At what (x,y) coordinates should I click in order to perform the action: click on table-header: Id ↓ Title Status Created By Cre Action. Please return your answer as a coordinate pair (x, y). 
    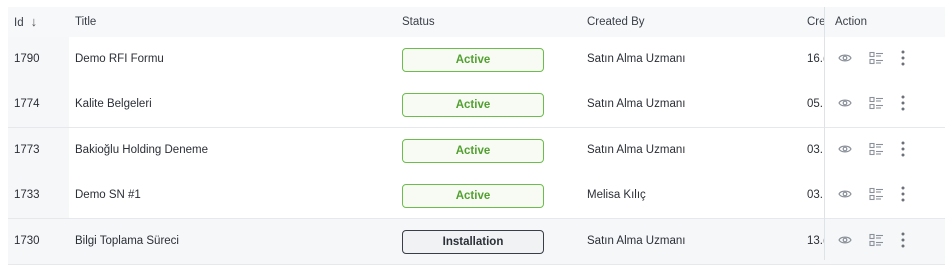
    Looking at the image, I should click on (476, 22).